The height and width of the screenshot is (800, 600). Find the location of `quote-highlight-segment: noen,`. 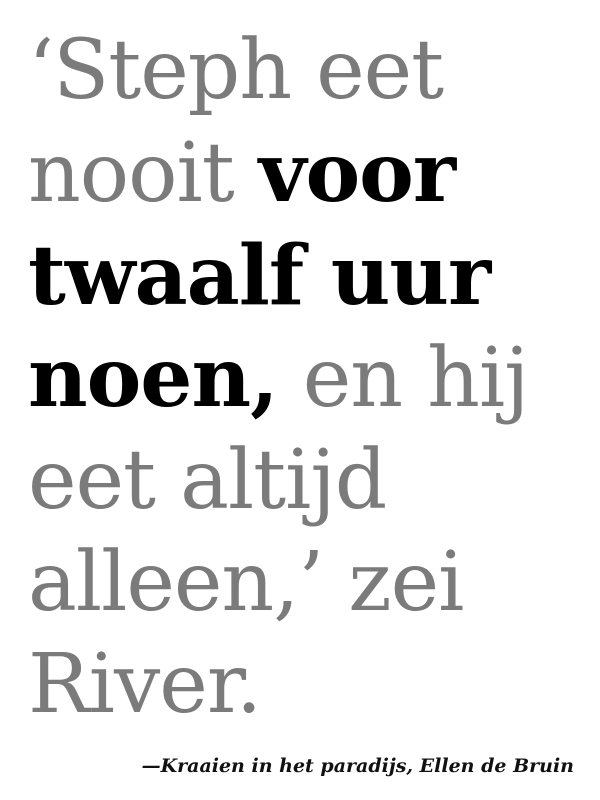

quote-highlight-segment: noen, is located at coordinates (153, 378).